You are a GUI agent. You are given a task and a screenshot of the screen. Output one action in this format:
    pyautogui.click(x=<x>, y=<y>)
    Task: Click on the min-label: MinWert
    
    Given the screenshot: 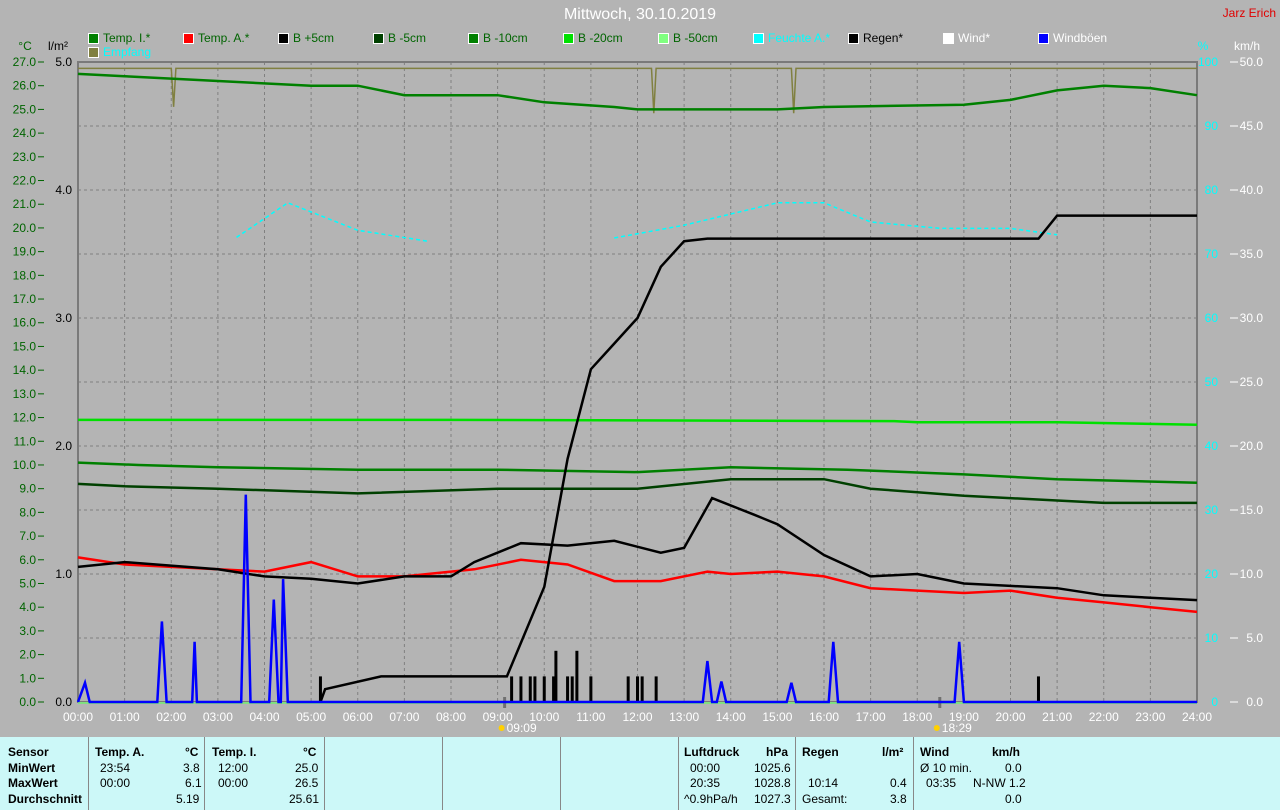 What is the action you would take?
    pyautogui.click(x=32, y=768)
    